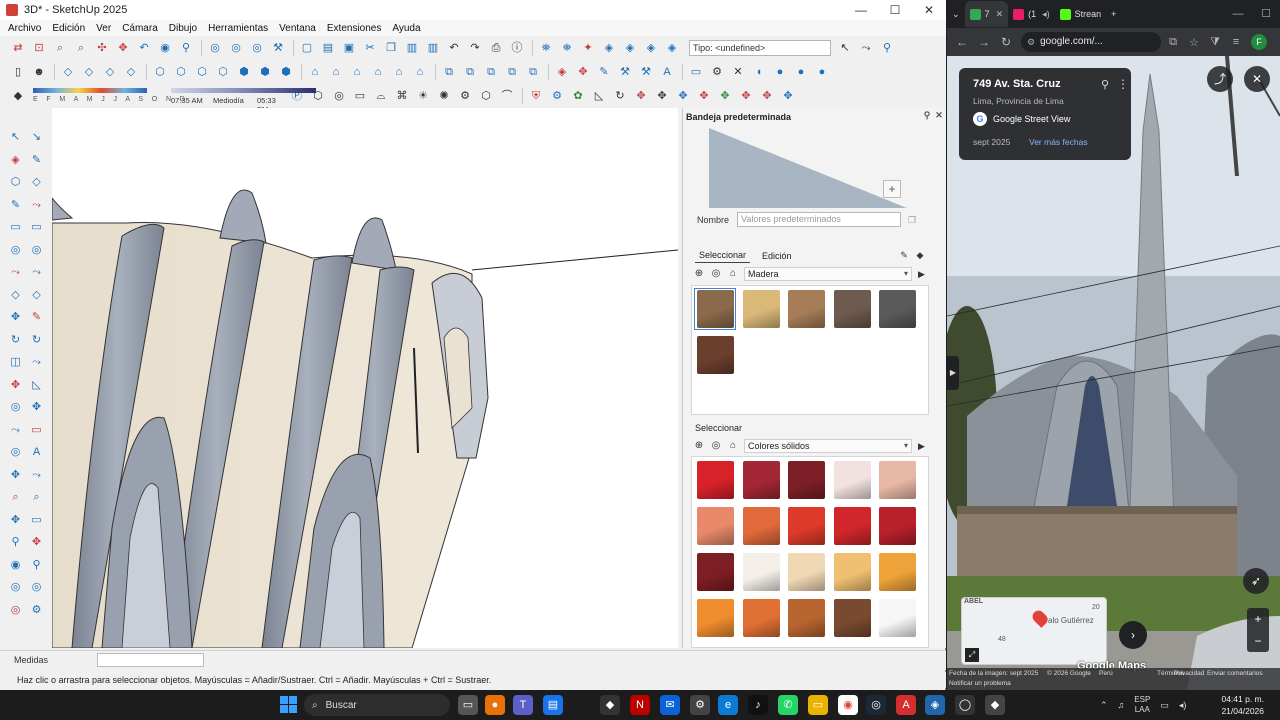 The width and height of the screenshot is (1280, 720). Describe the element at coordinates (956, 14) in the screenshot. I see `tab-search-icon: ⌄` at that location.